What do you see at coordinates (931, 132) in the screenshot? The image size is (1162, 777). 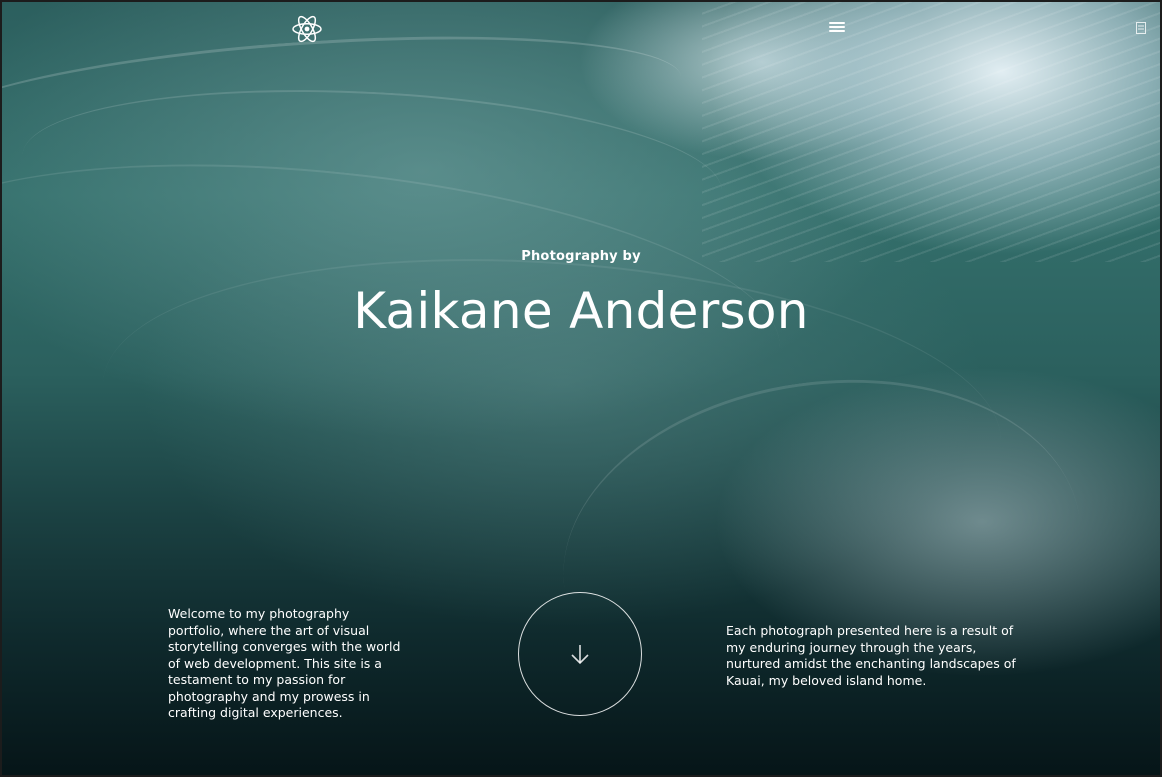 I see `foam-spray` at bounding box center [931, 132].